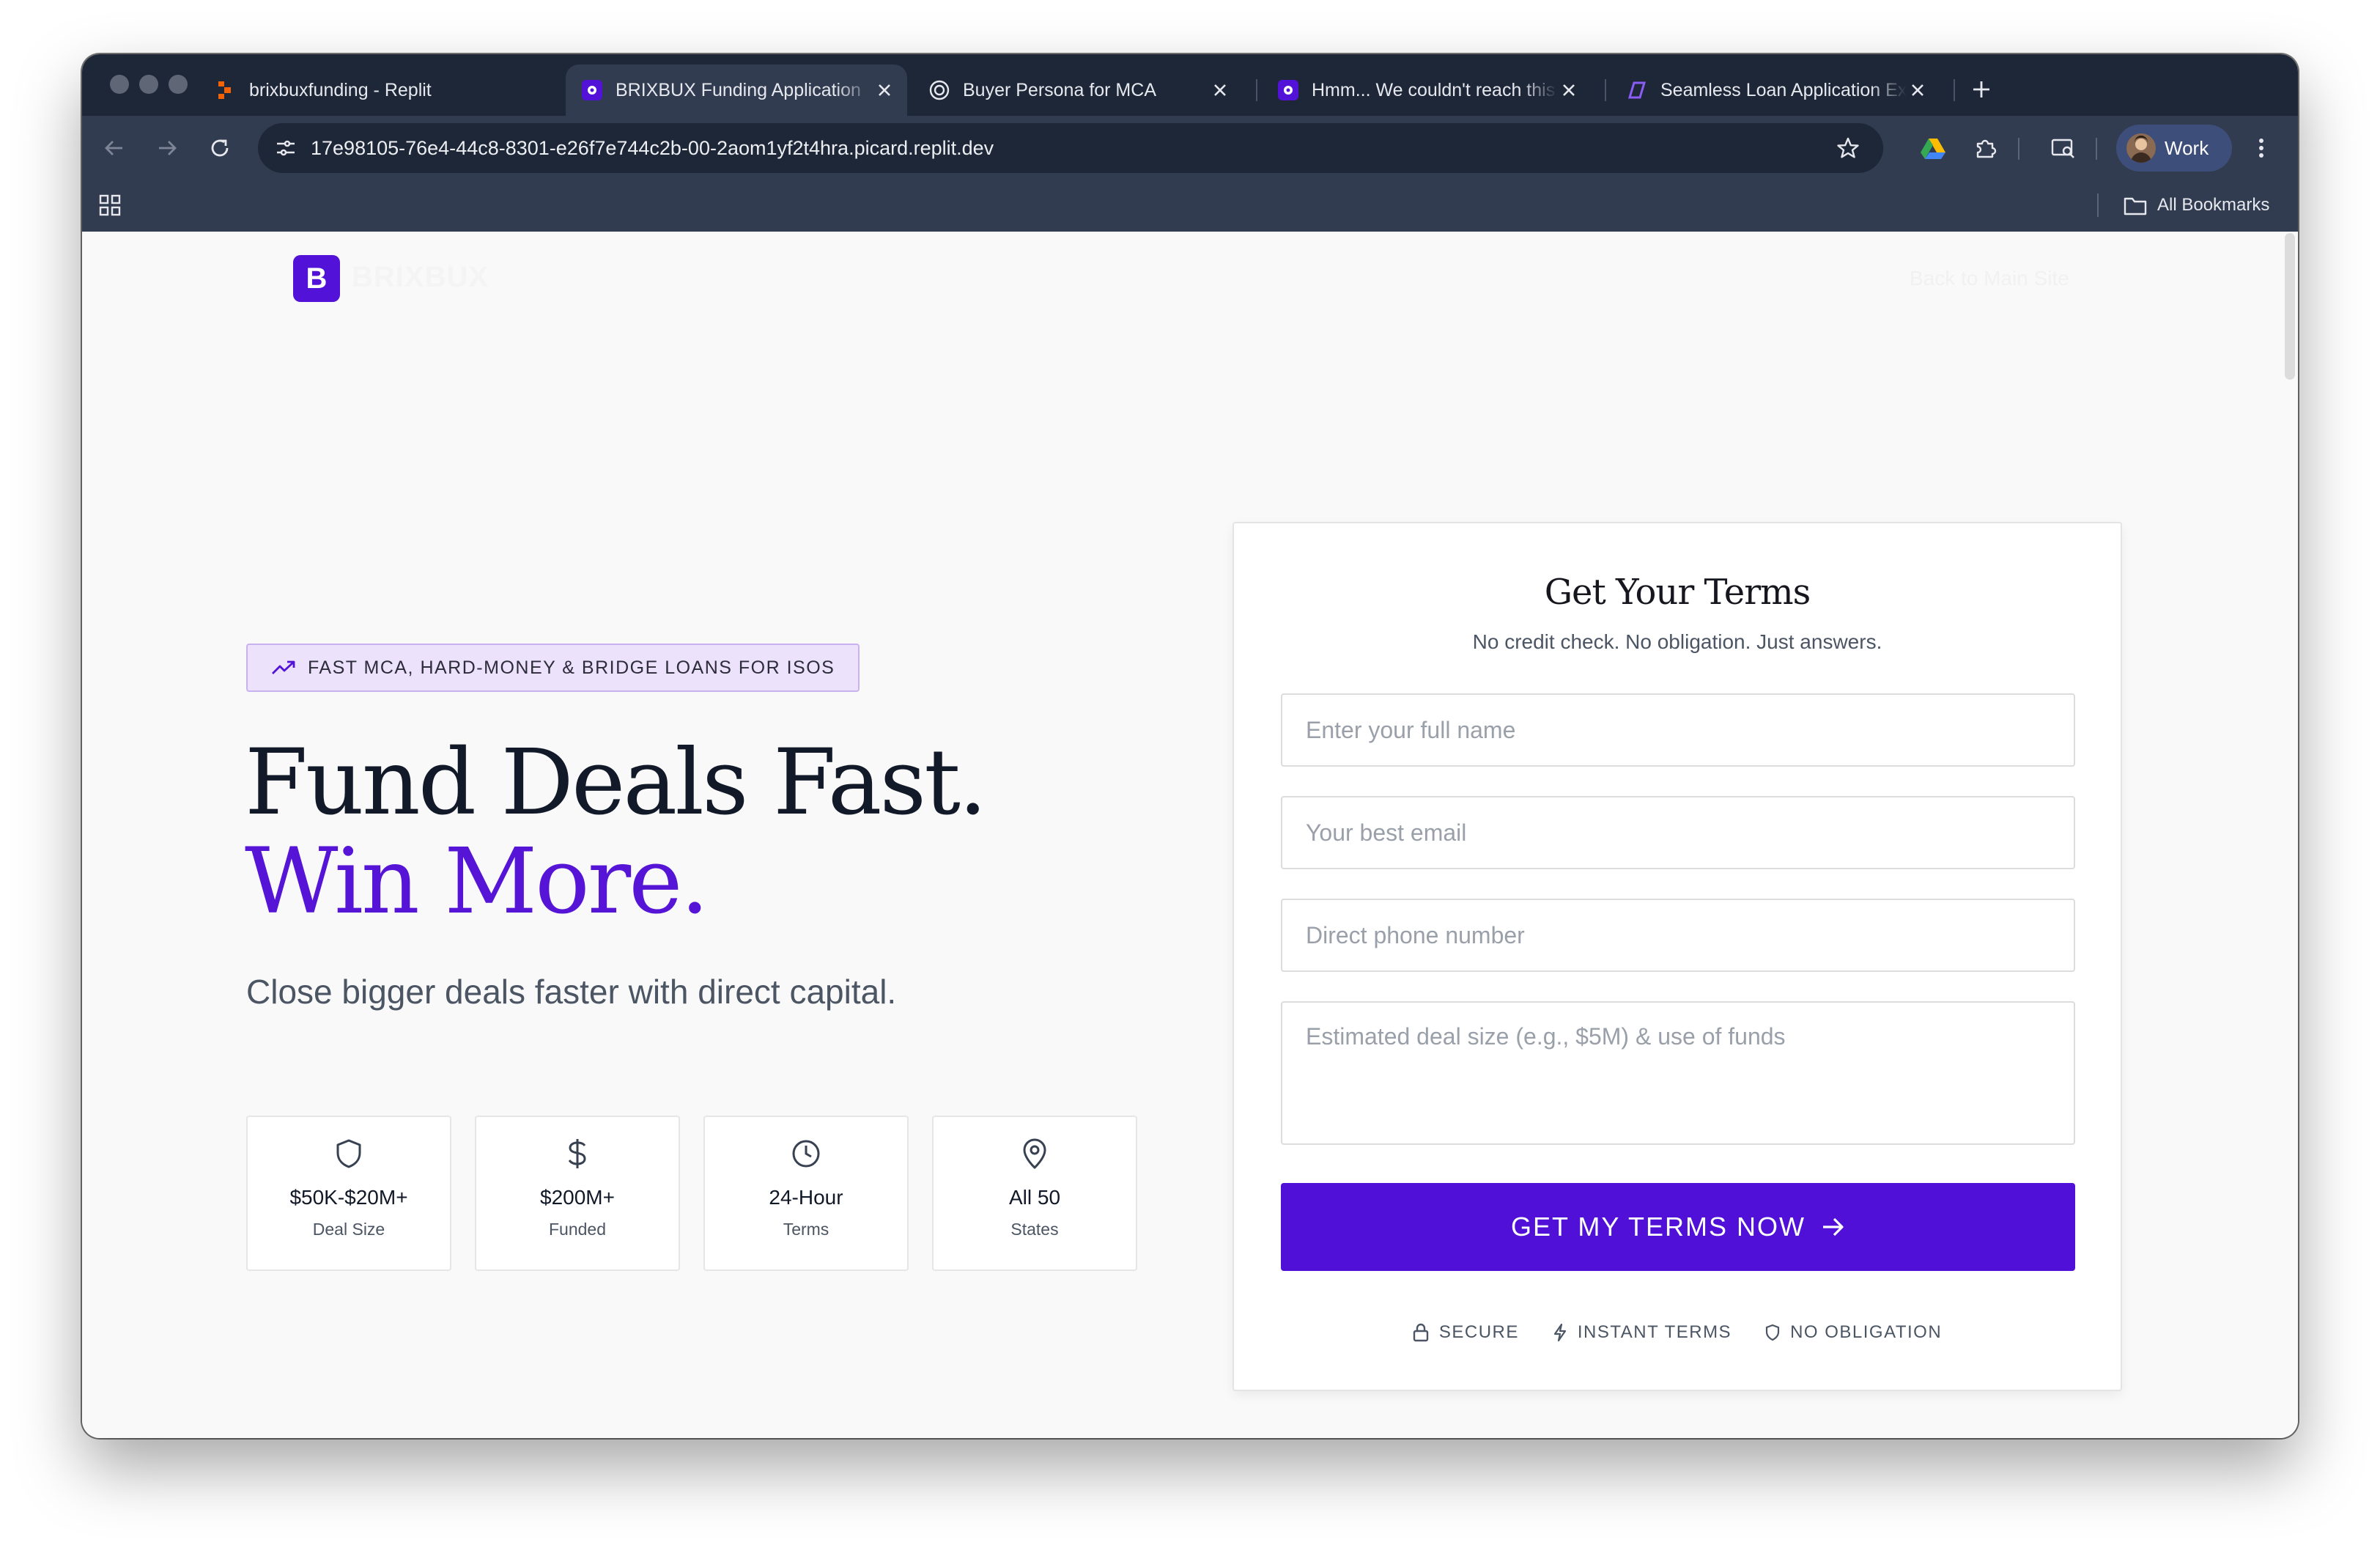 The width and height of the screenshot is (2380, 1548). Describe the element at coordinates (283, 667) in the screenshot. I see `trending-up-icon` at that location.